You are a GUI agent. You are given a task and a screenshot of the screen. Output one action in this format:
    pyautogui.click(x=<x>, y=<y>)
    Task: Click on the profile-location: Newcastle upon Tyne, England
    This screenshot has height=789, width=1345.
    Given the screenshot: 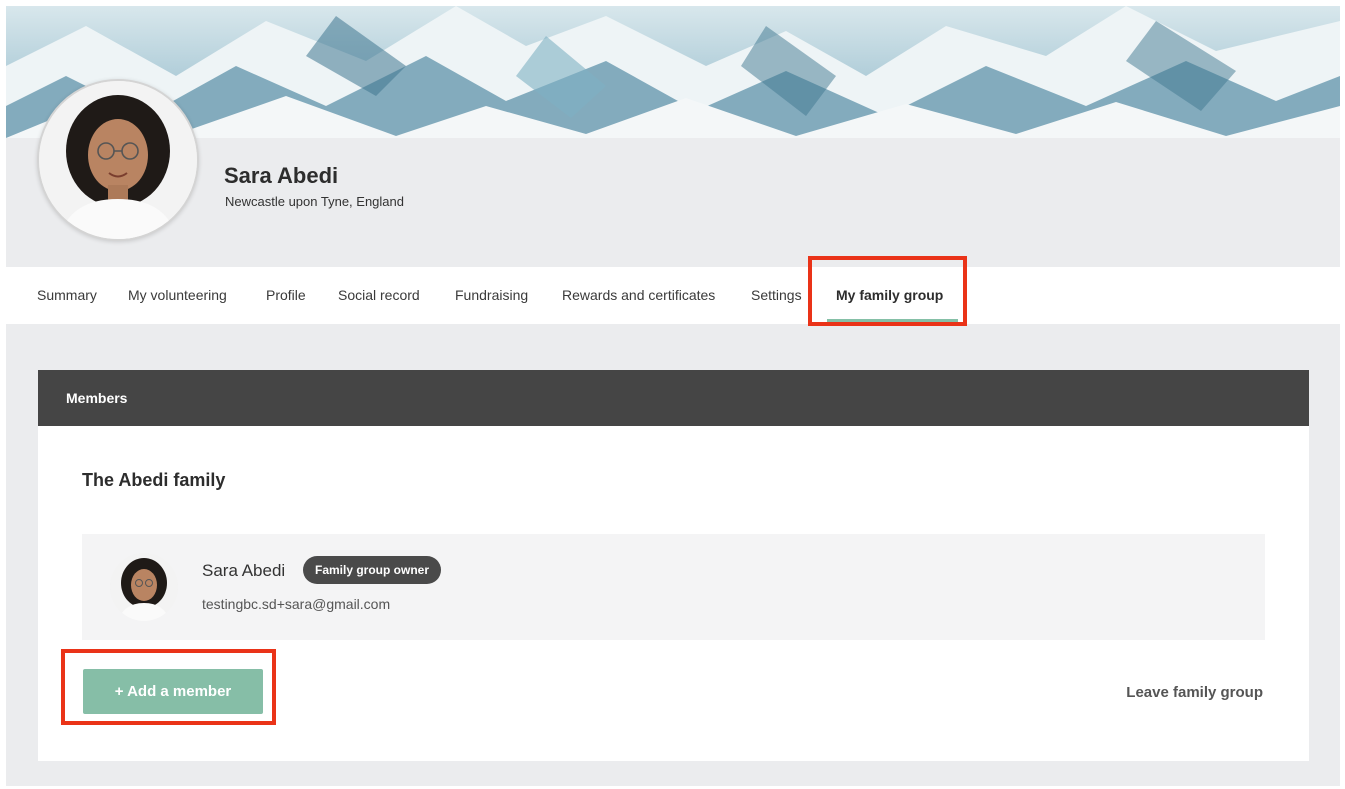 What is the action you would take?
    pyautogui.click(x=314, y=201)
    